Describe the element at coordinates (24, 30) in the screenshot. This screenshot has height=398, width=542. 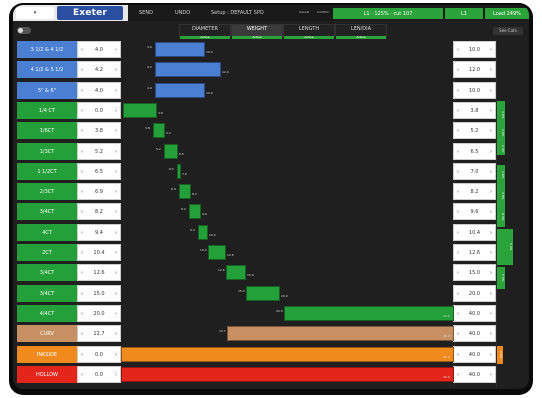
I see `mode-toggle` at that location.